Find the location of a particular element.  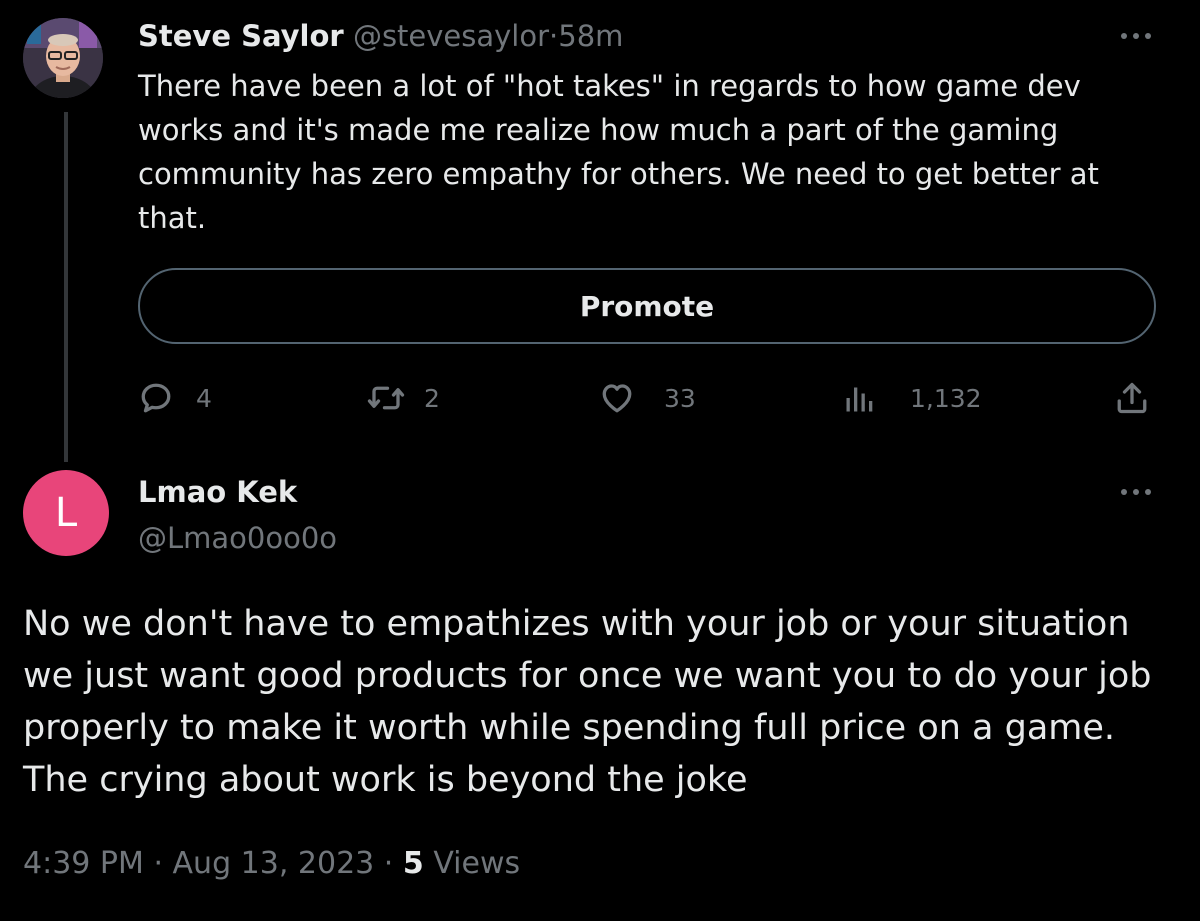

analytics-icon is located at coordinates (859, 399).